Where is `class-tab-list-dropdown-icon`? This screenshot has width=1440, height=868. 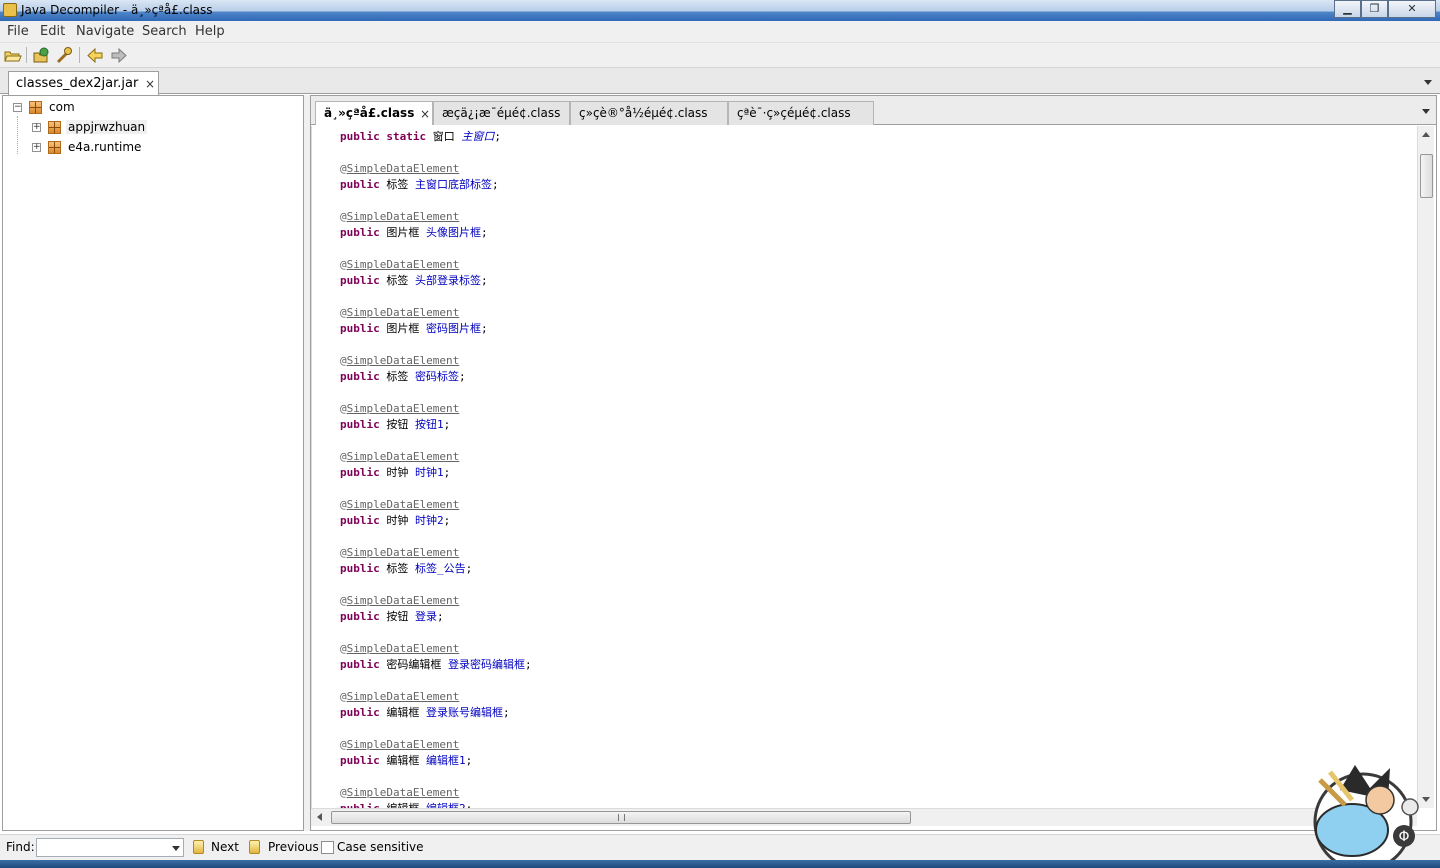 class-tab-list-dropdown-icon is located at coordinates (1426, 111).